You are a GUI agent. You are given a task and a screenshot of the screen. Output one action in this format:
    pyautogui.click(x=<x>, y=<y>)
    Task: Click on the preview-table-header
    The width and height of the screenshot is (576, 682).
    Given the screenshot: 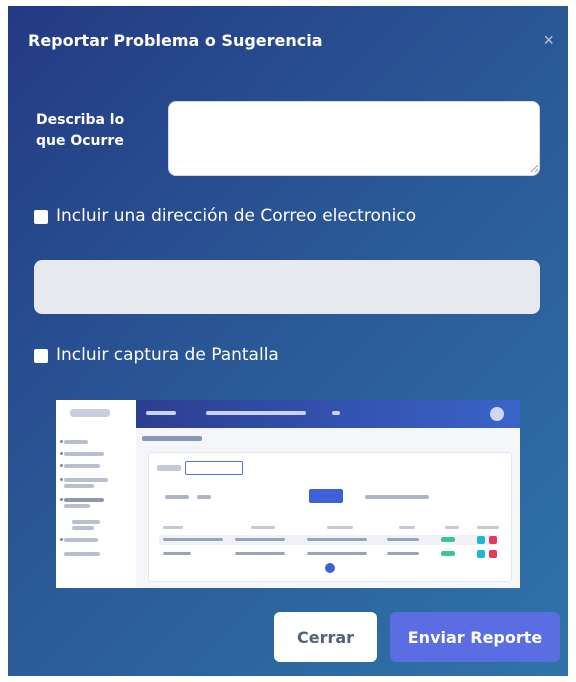 What is the action you would take?
    pyautogui.click(x=329, y=528)
    